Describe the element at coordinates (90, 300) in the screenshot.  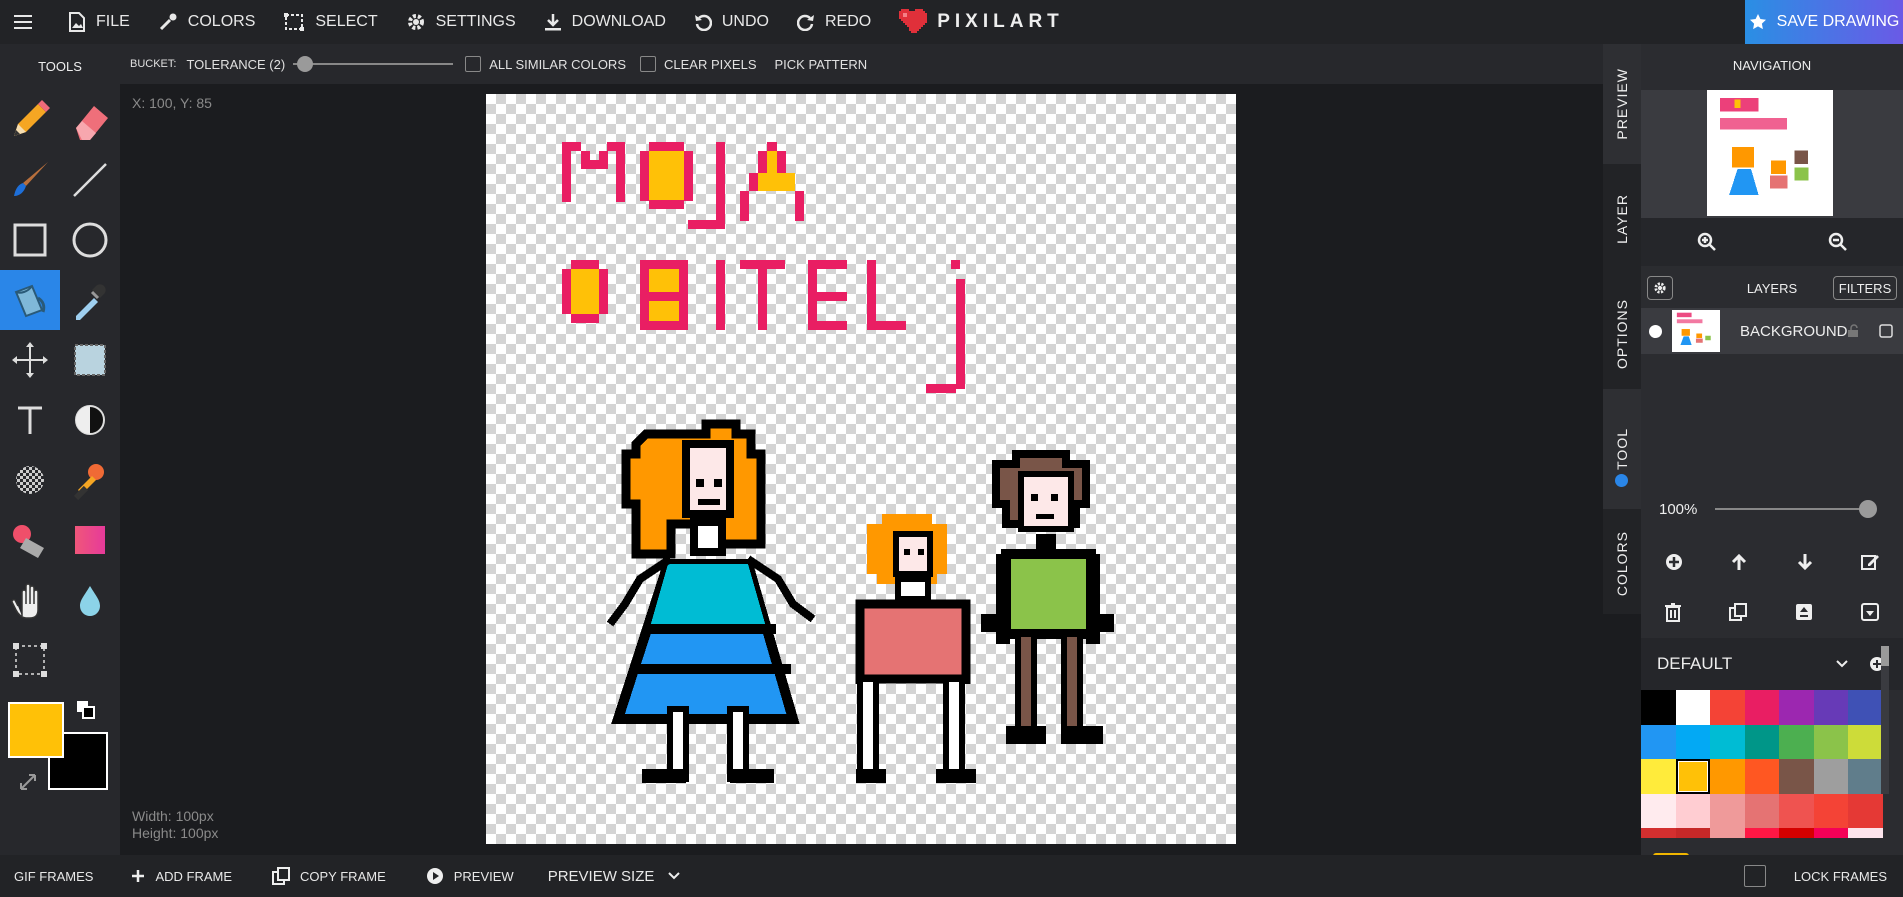
I see `color-picker-tool` at that location.